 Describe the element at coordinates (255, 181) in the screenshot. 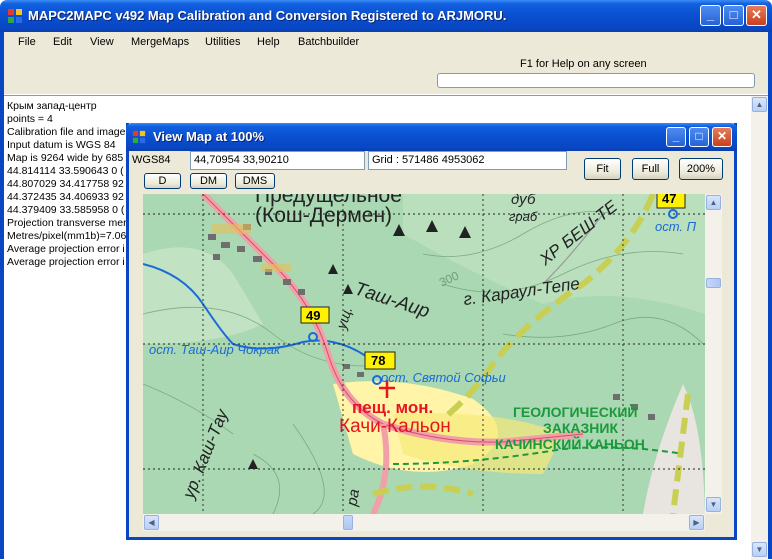

I see `degrees-minutes-seconds-button: DMS` at that location.